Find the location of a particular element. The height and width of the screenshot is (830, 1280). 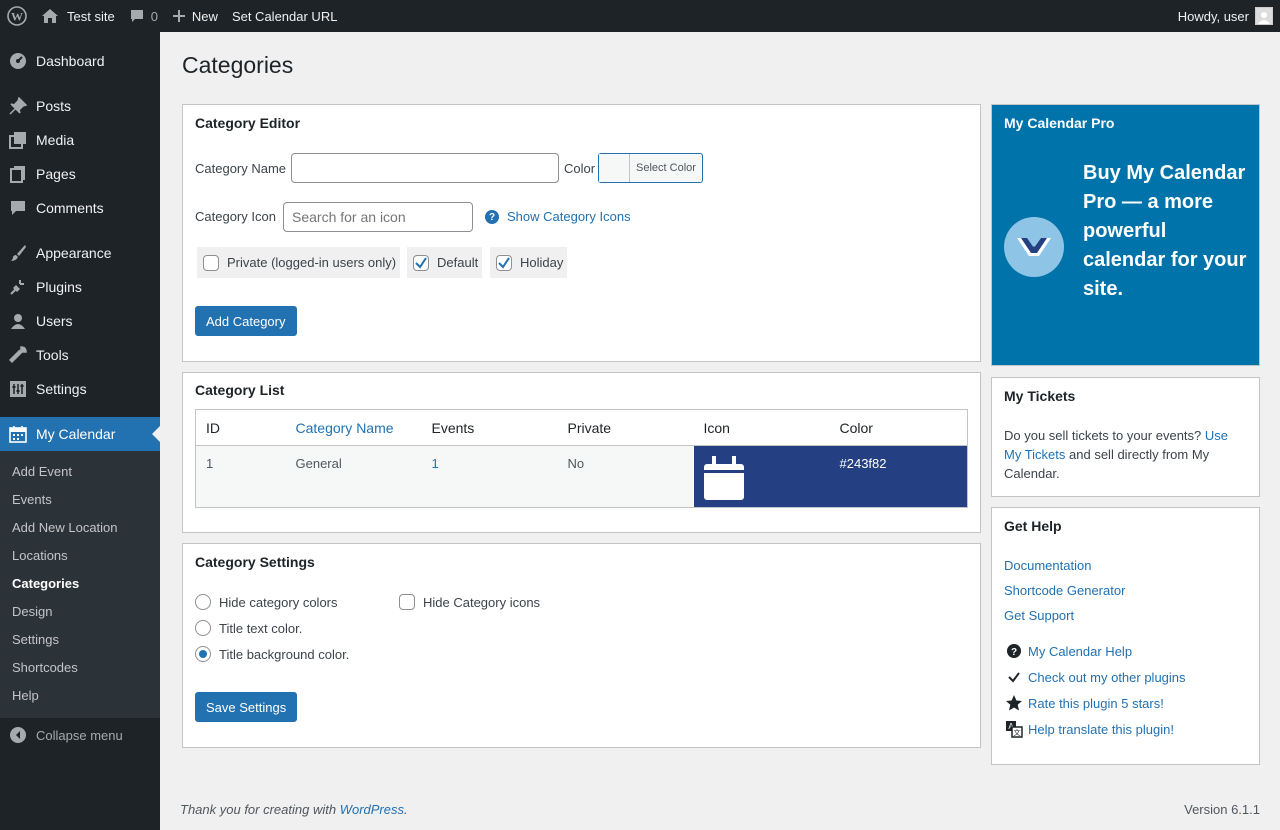

hide-icons-label: Hide Category icons is located at coordinates (482, 602).